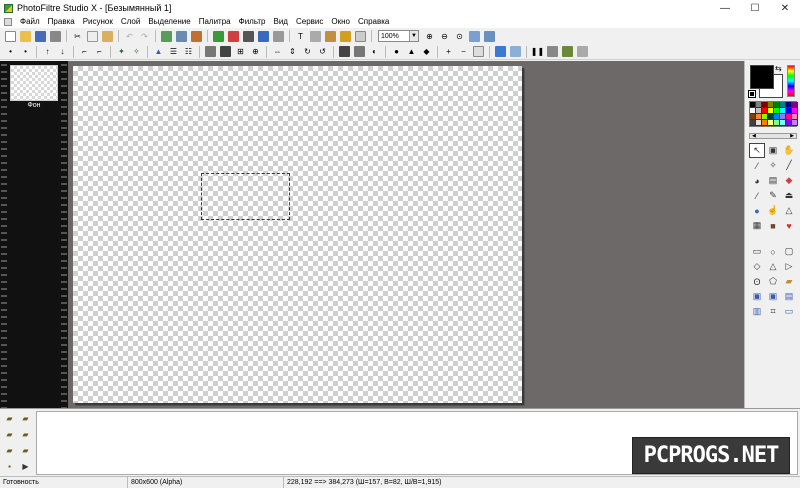 The height and width of the screenshot is (488, 800). I want to click on effect-icon, so click(330, 36).